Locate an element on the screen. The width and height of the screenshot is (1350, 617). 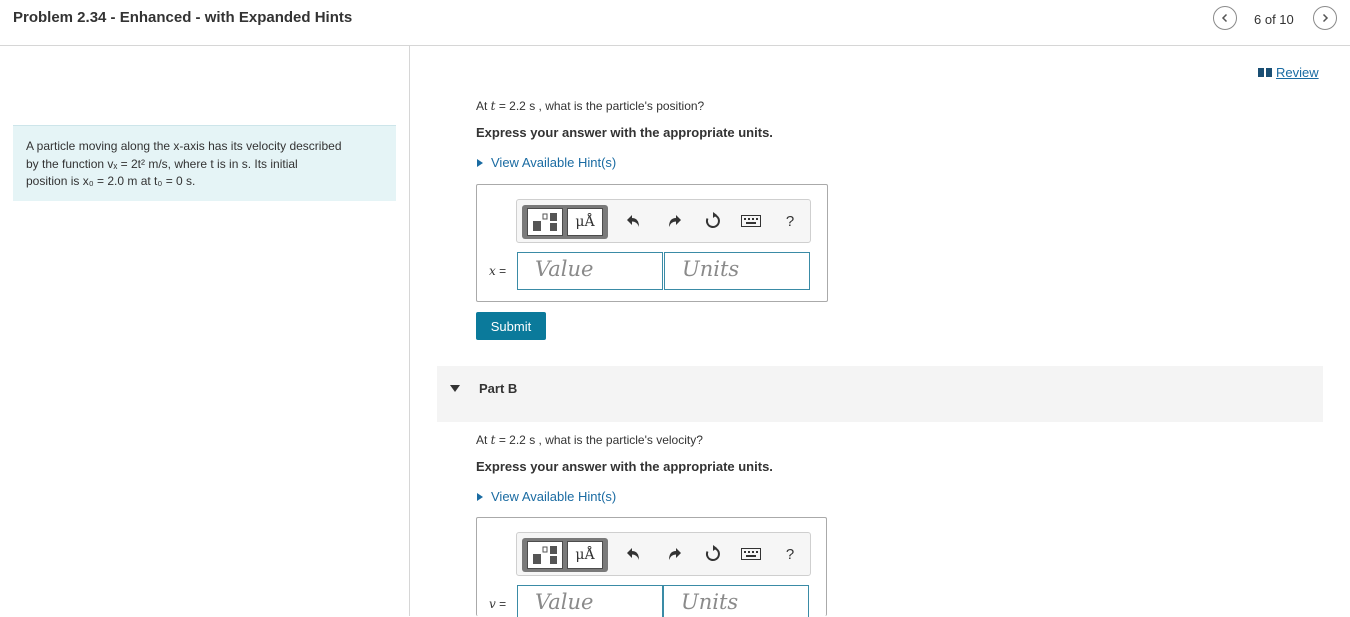
prev-problem-button is located at coordinates (1225, 18).